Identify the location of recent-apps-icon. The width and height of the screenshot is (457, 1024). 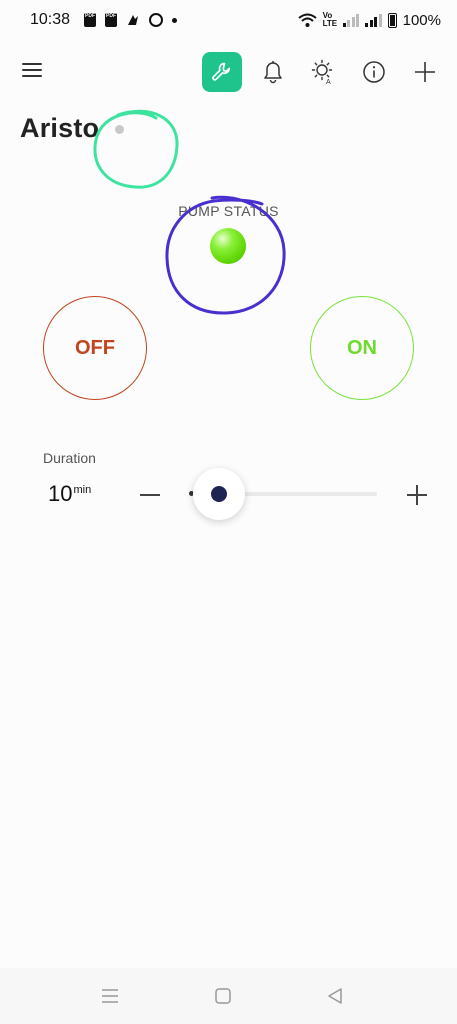
(110, 996).